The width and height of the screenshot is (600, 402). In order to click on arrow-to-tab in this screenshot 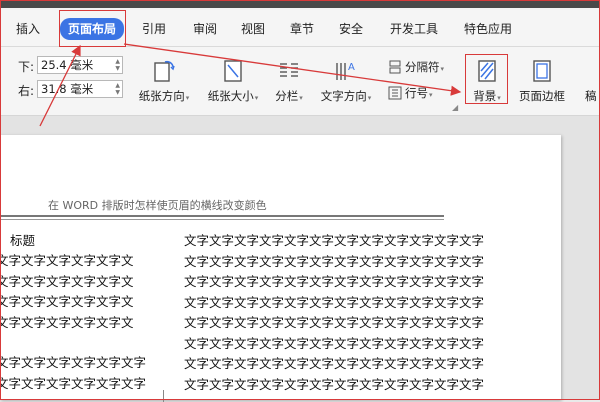, I will do `click(60, 85)`.